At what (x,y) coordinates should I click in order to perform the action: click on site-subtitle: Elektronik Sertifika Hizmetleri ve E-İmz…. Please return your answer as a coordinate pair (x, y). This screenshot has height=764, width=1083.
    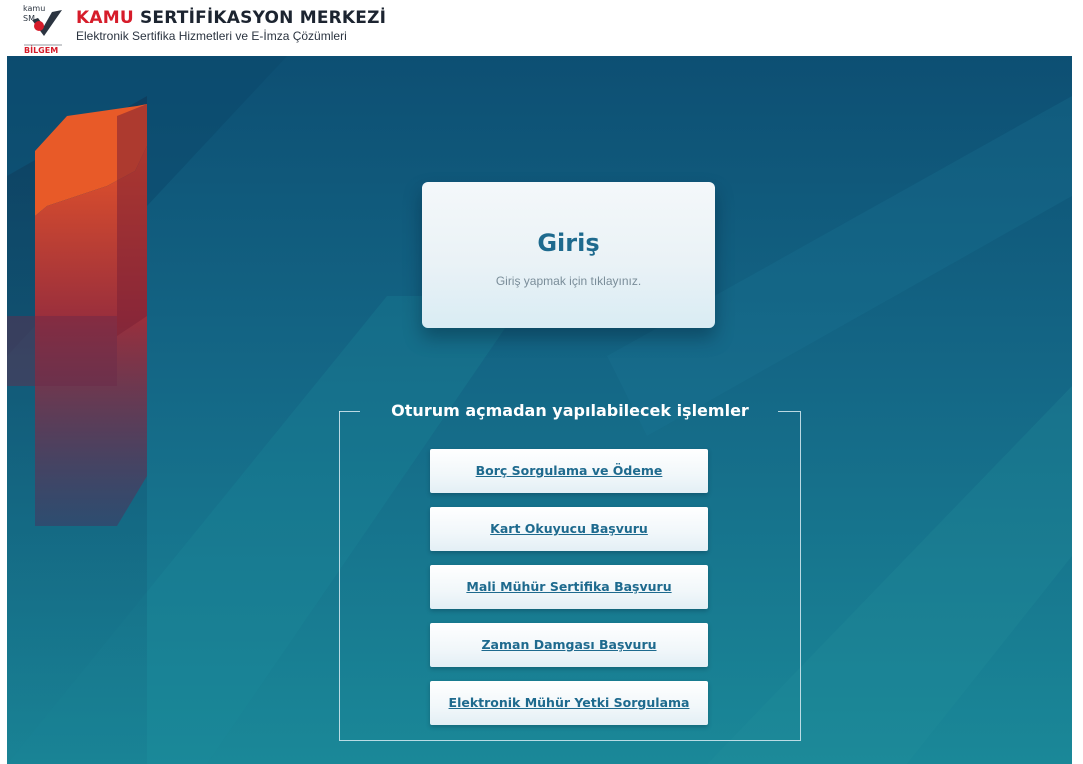
    Looking at the image, I should click on (211, 36).